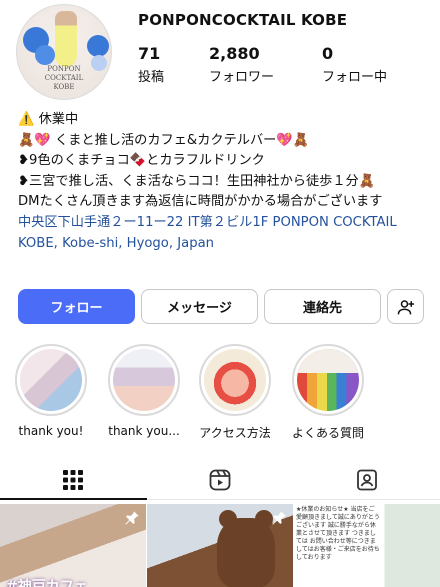 This screenshot has width=440, height=587. I want to click on posts-count-value: 71, so click(149, 53).